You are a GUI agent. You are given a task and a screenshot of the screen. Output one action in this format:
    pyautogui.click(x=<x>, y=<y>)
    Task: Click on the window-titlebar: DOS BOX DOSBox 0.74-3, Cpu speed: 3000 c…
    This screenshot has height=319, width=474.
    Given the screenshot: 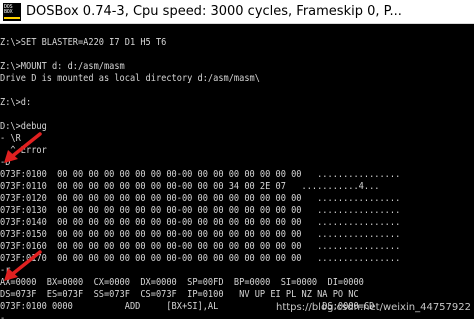 What is the action you would take?
    pyautogui.click(x=237, y=12)
    